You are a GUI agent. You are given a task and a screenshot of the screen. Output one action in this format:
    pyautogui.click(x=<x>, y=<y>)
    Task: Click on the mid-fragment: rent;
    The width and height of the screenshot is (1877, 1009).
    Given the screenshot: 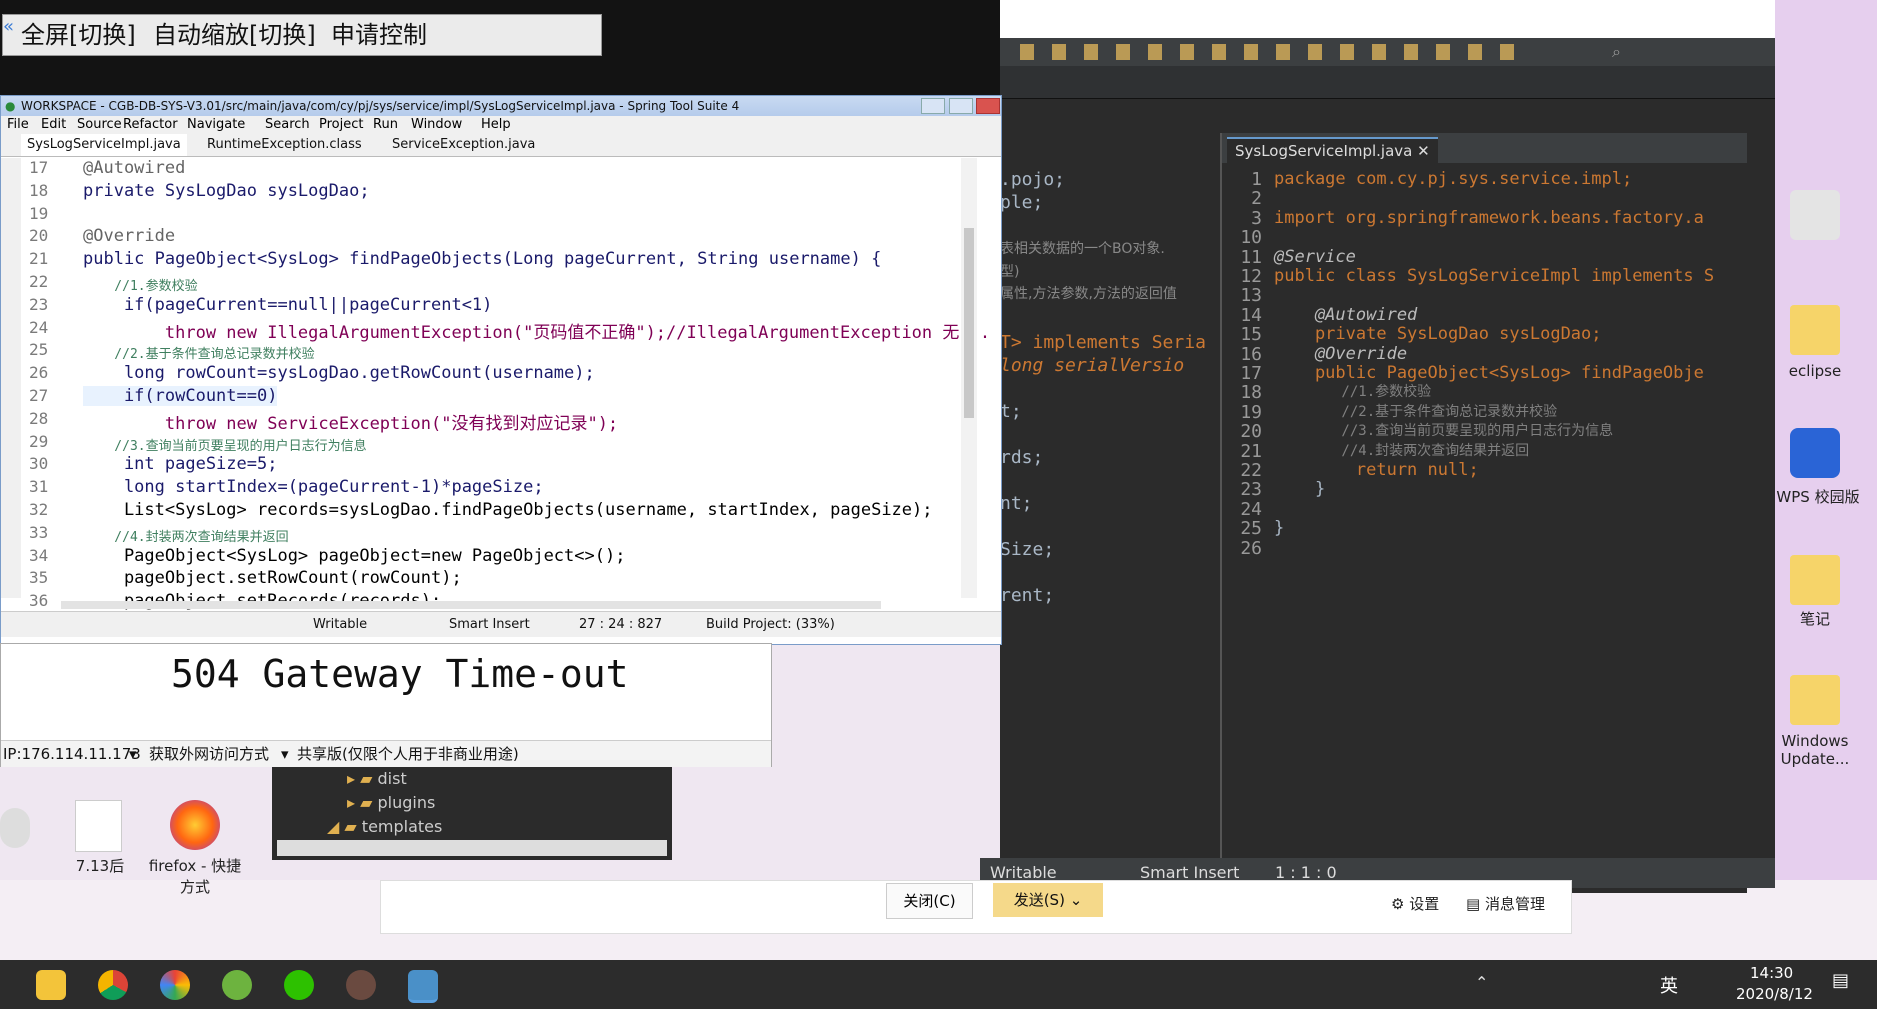 What is the action you would take?
    pyautogui.click(x=1027, y=595)
    